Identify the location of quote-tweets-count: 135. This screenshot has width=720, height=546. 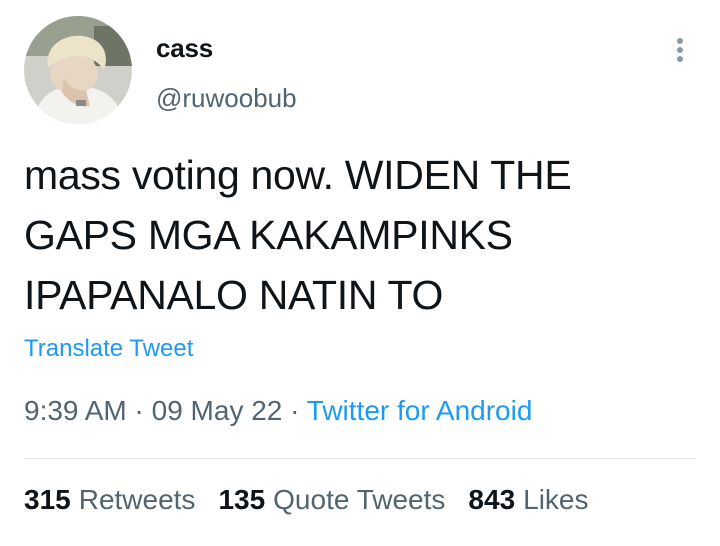
(242, 499).